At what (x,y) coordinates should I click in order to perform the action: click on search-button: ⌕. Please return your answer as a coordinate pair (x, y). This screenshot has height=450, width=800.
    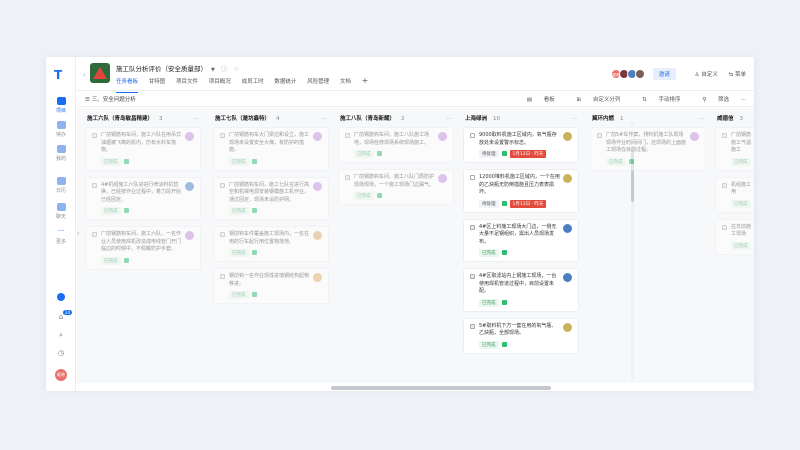
    Looking at the image, I should click on (61, 335).